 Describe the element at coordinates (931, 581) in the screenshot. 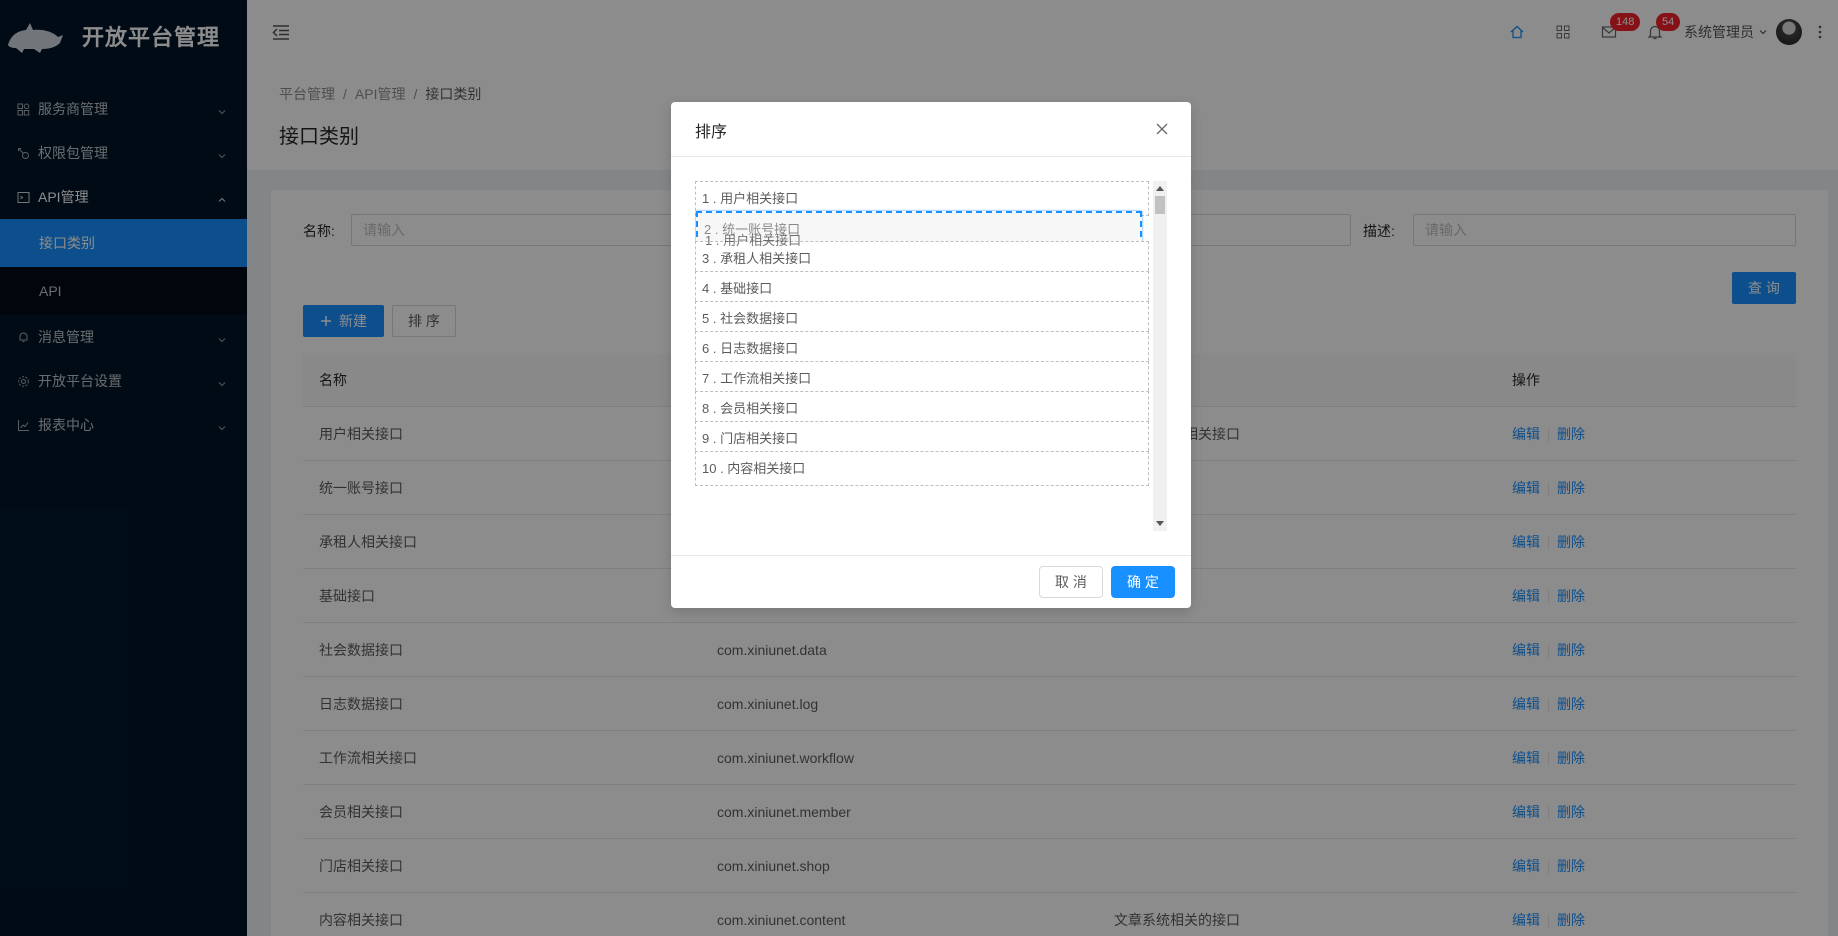

I see `modal-footer: 取 消 确 定` at that location.